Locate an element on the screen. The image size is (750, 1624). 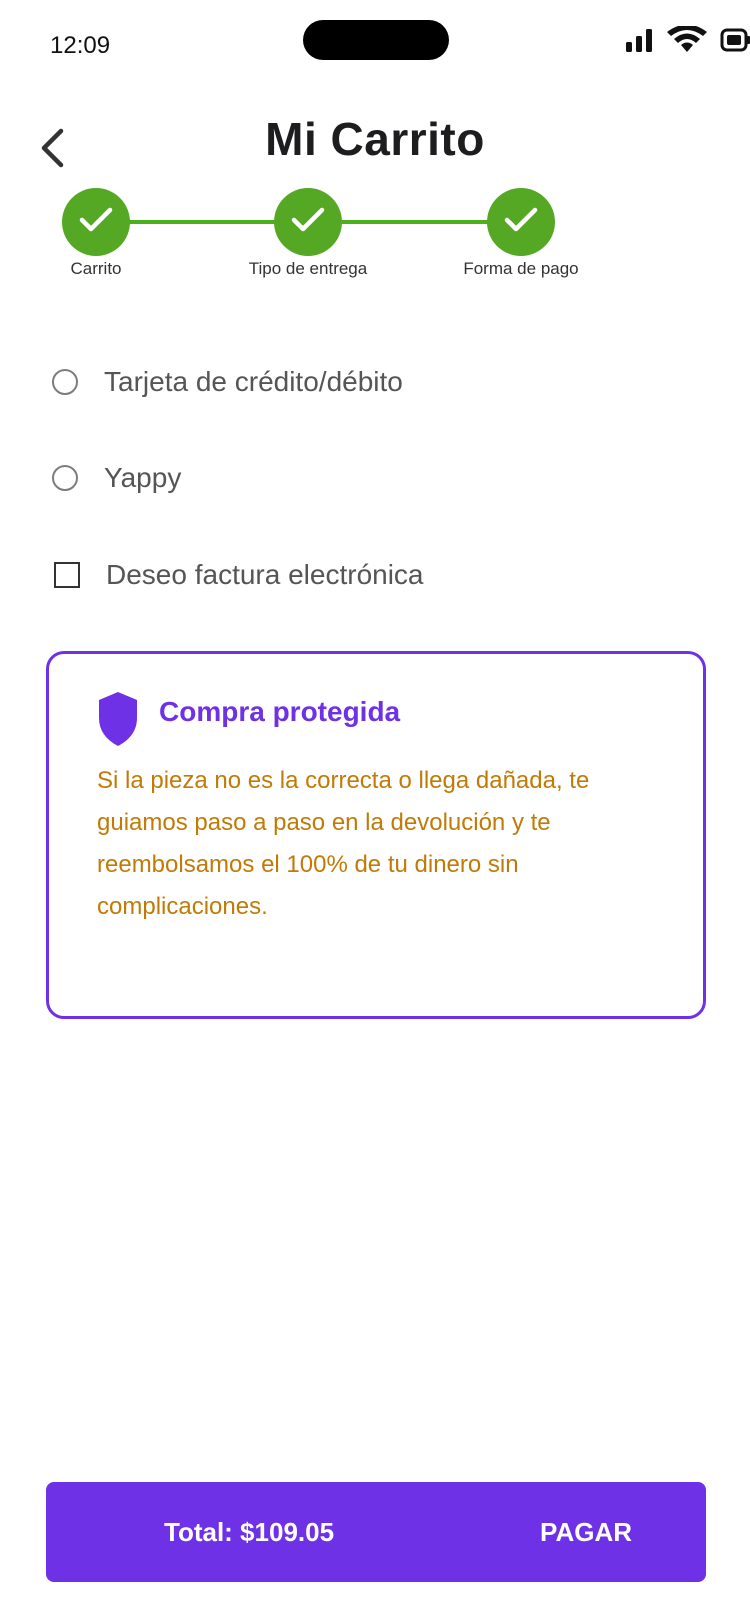
step-1-label: Carrito is located at coordinates (96, 268).